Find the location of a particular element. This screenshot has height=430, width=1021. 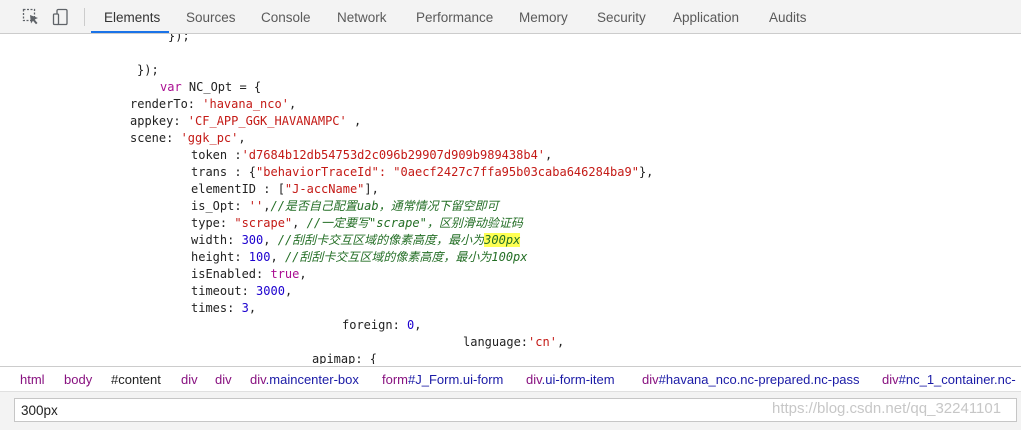

code-line: width: 300, //刮刮卡交互区域的像素高度，最小为300px is located at coordinates (356, 240).